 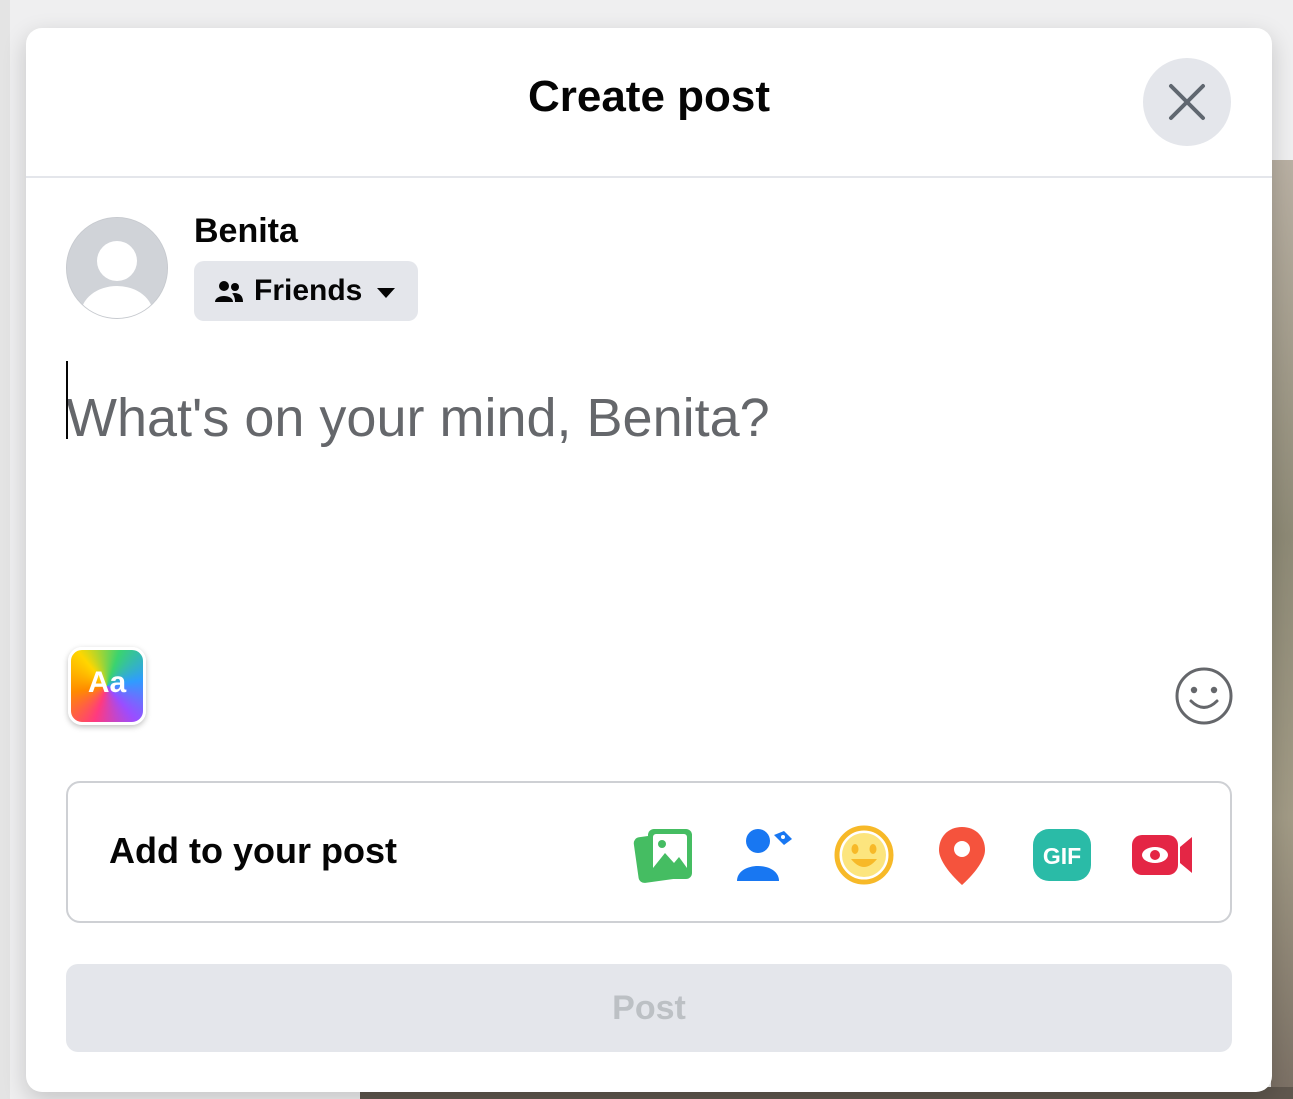 I want to click on check-in-button, so click(x=962, y=855).